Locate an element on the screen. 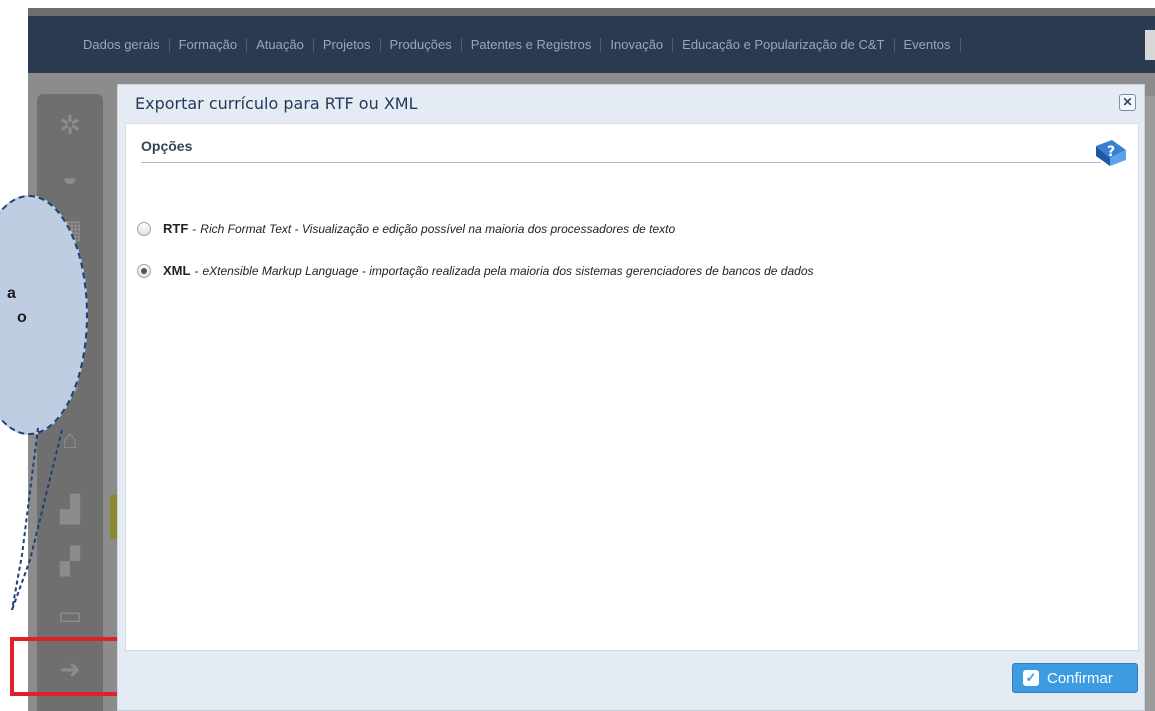 The image size is (1155, 711). options-section-title: Opções is located at coordinates (167, 146).